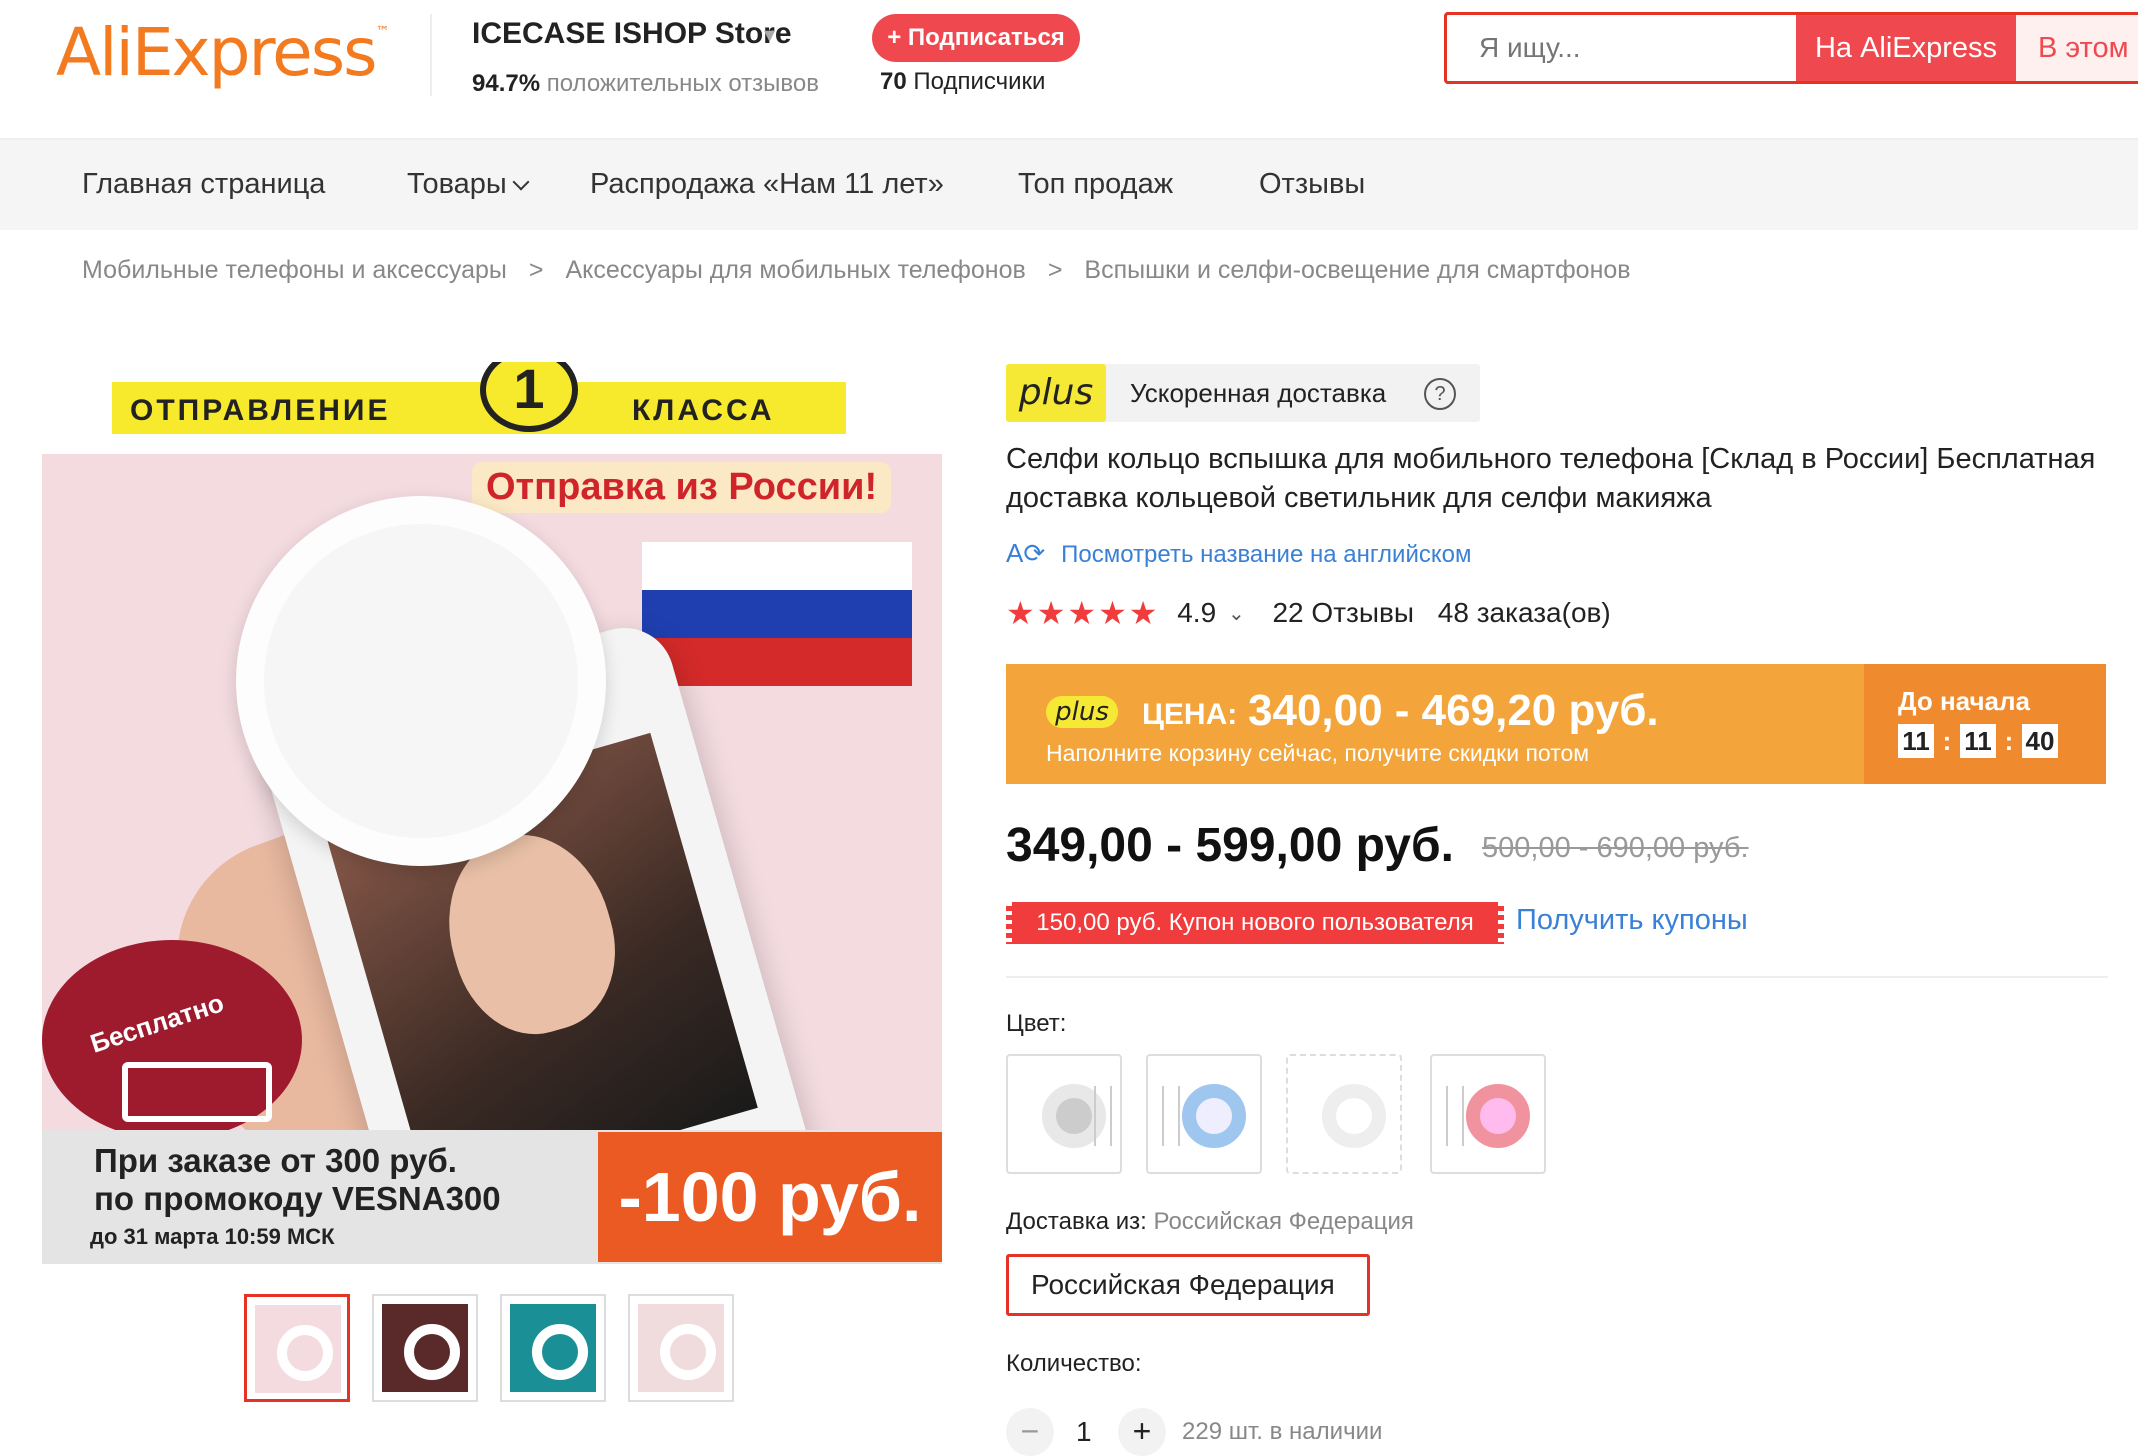 The width and height of the screenshot is (2138, 1456). I want to click on color-swatch-pink, so click(1488, 1114).